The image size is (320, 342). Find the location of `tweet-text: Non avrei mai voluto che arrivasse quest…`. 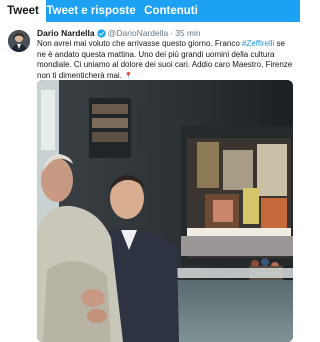

tweet-text: Non avrei mai voluto che arrivasse quest… is located at coordinates (166, 60).